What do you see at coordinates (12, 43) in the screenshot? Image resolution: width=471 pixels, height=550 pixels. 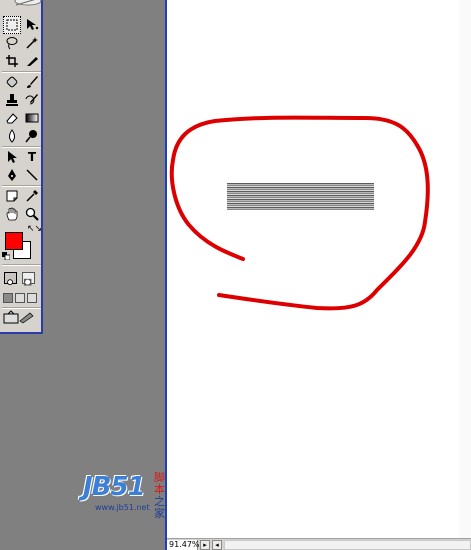 I see `lasso-tool-icon` at bounding box center [12, 43].